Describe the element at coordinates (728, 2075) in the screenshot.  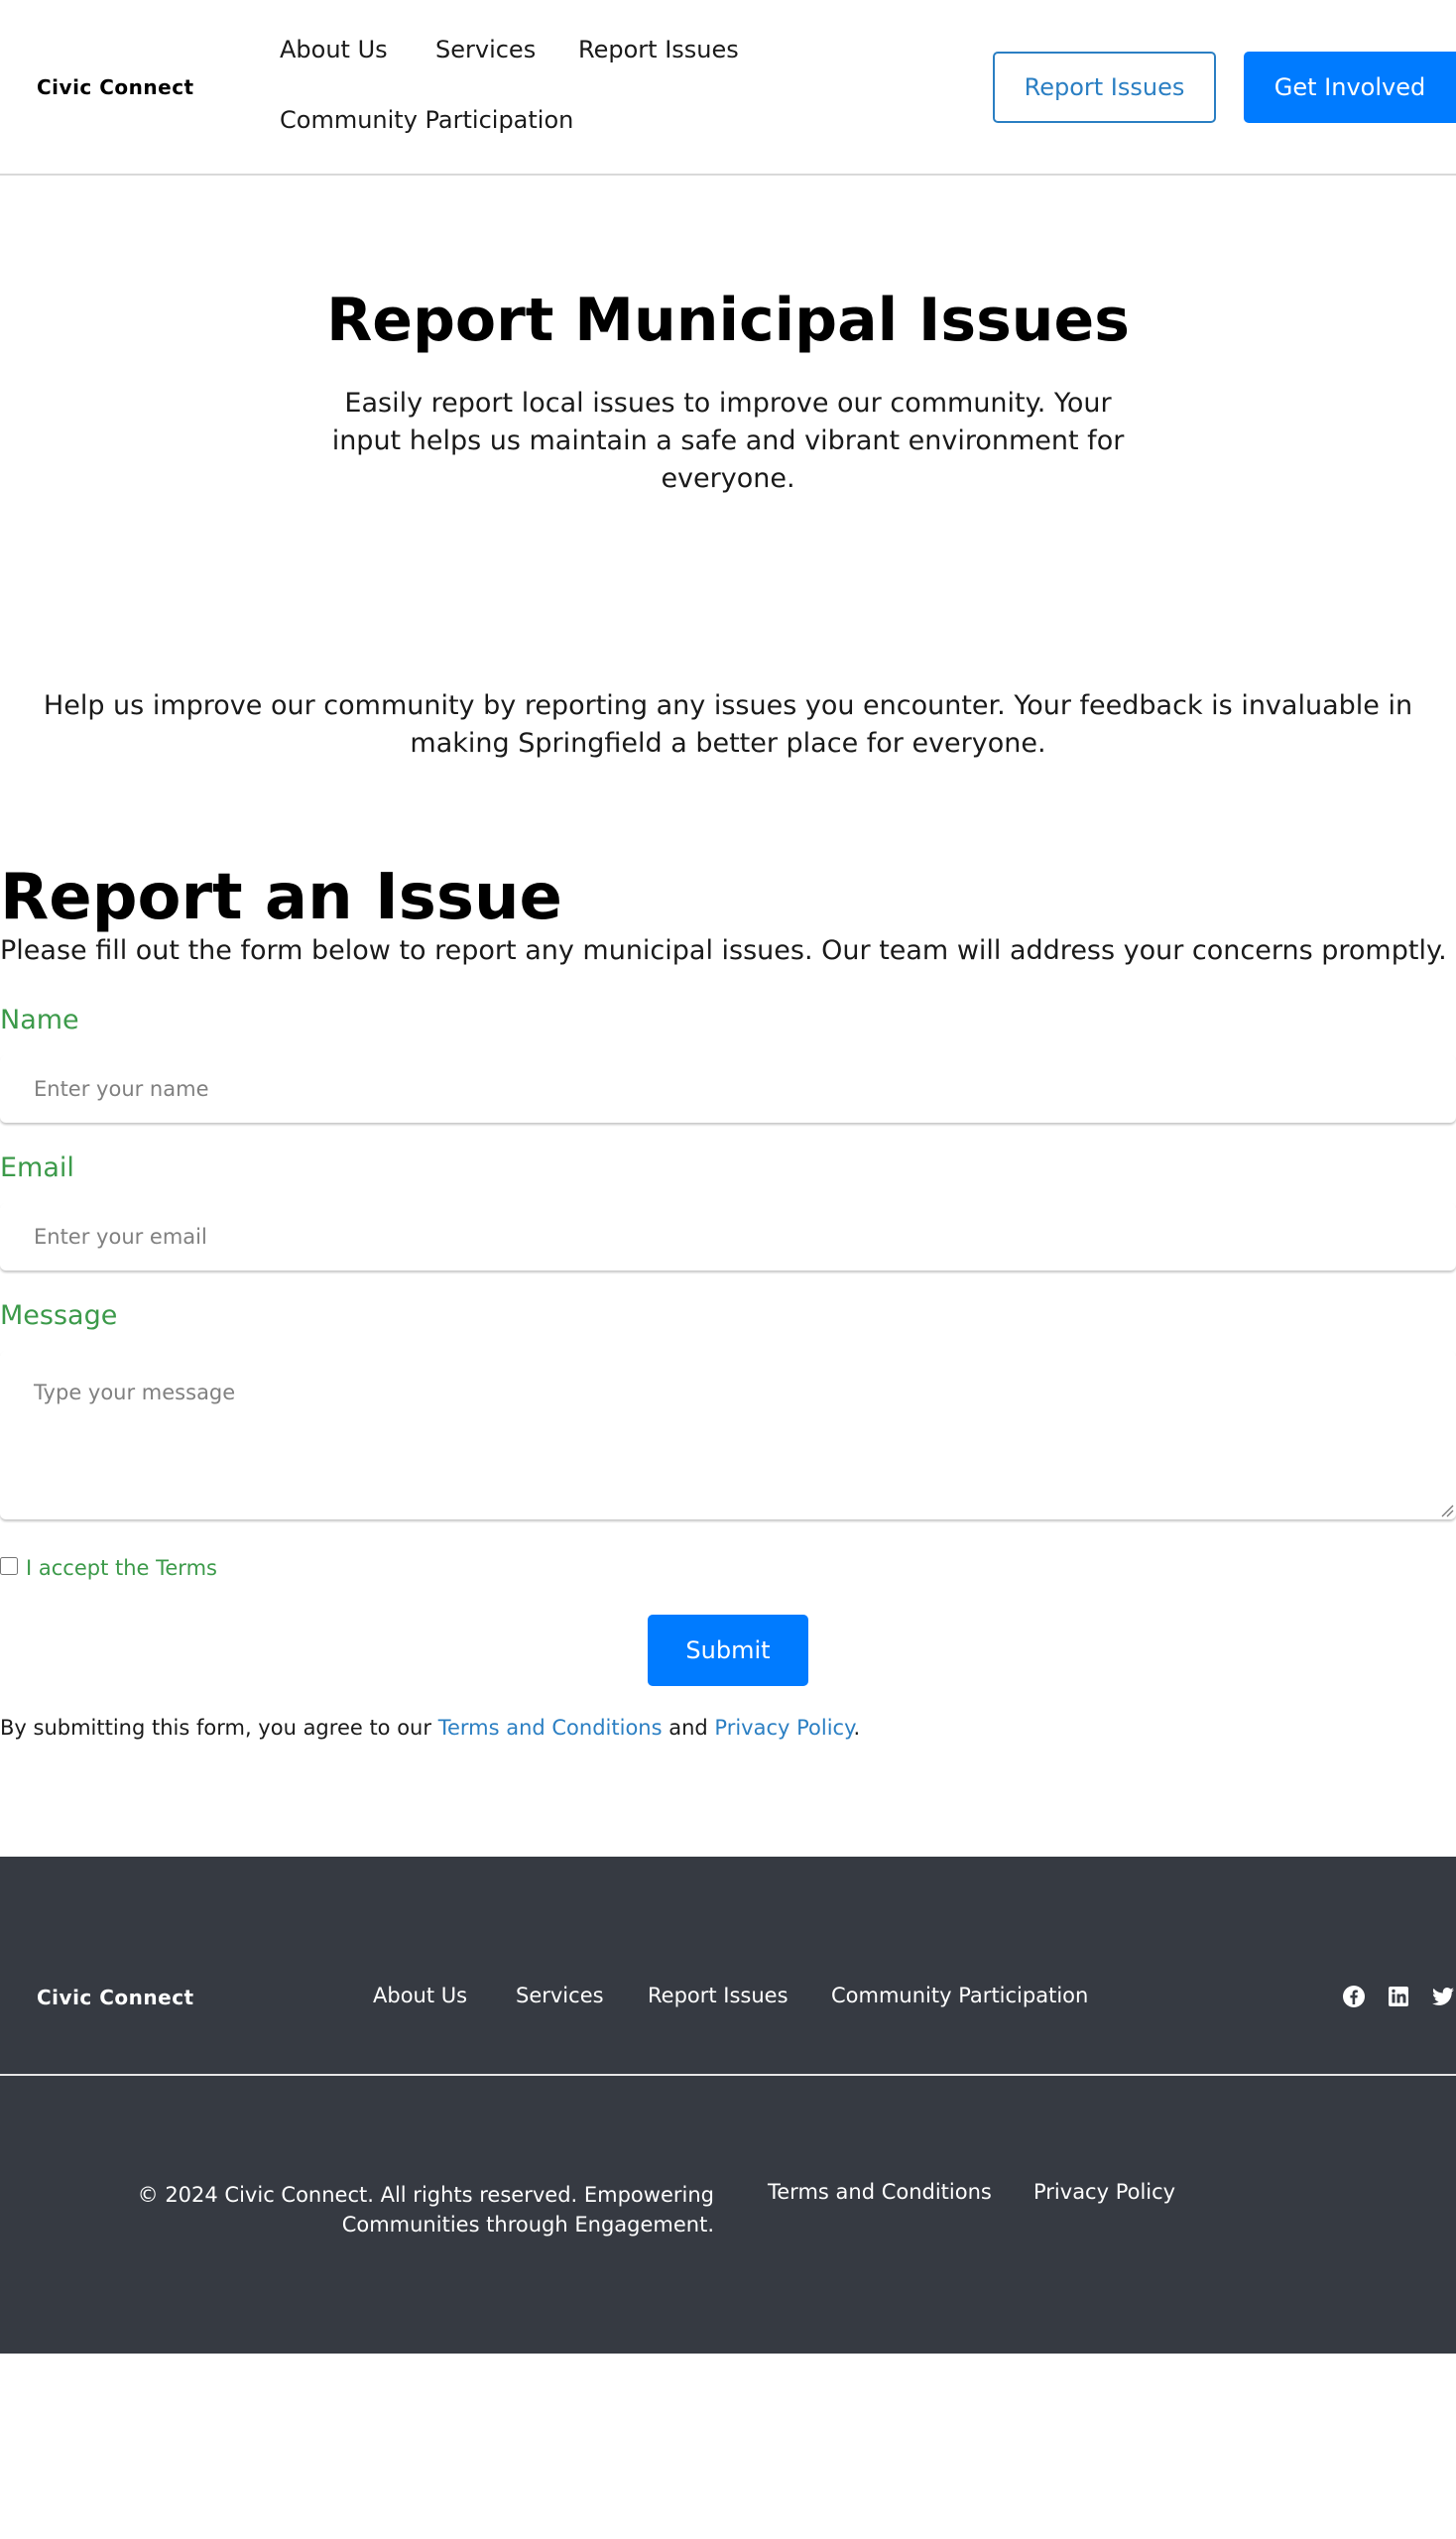
I see `footer-divider` at that location.